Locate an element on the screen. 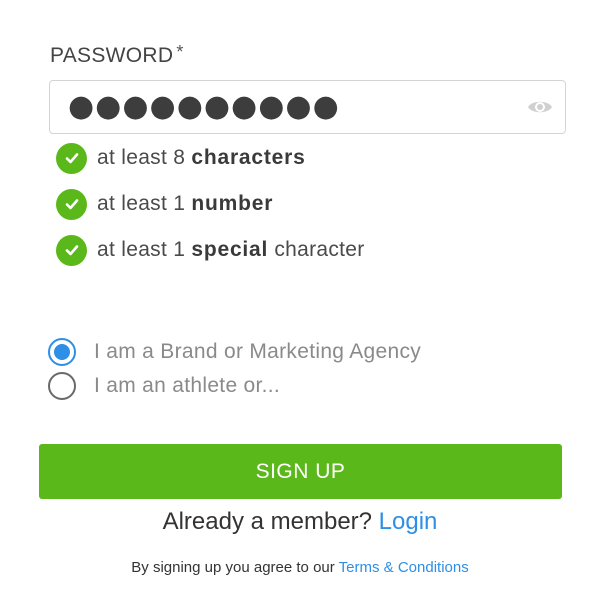  rule-bold: special is located at coordinates (230, 249).